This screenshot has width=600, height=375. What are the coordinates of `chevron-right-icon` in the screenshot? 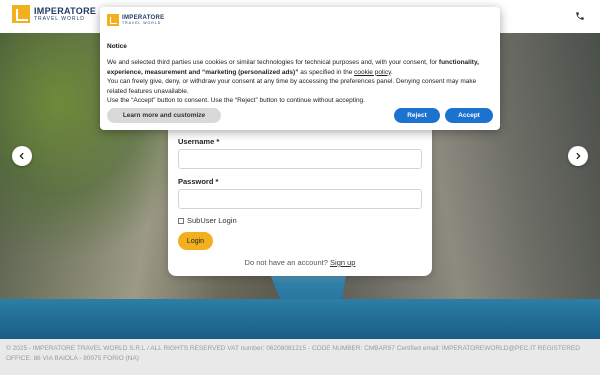 It's located at (578, 156).